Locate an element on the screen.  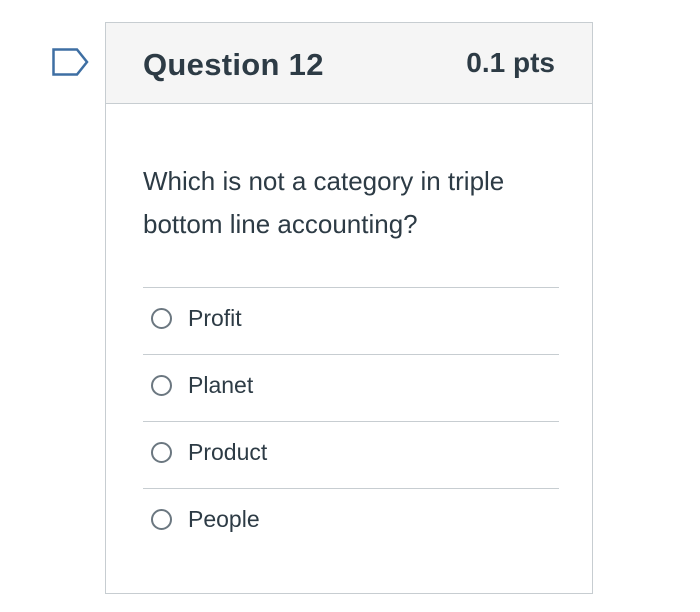
answer-option-people: People is located at coordinates (351, 521).